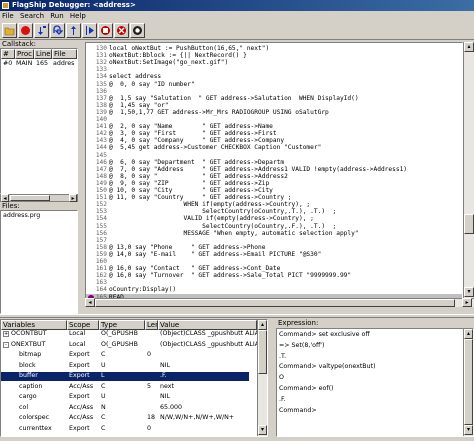 The image size is (474, 441). Describe the element at coordinates (468, 382) in the screenshot. I see `expression-vscrollbar: ▴ ▾` at that location.